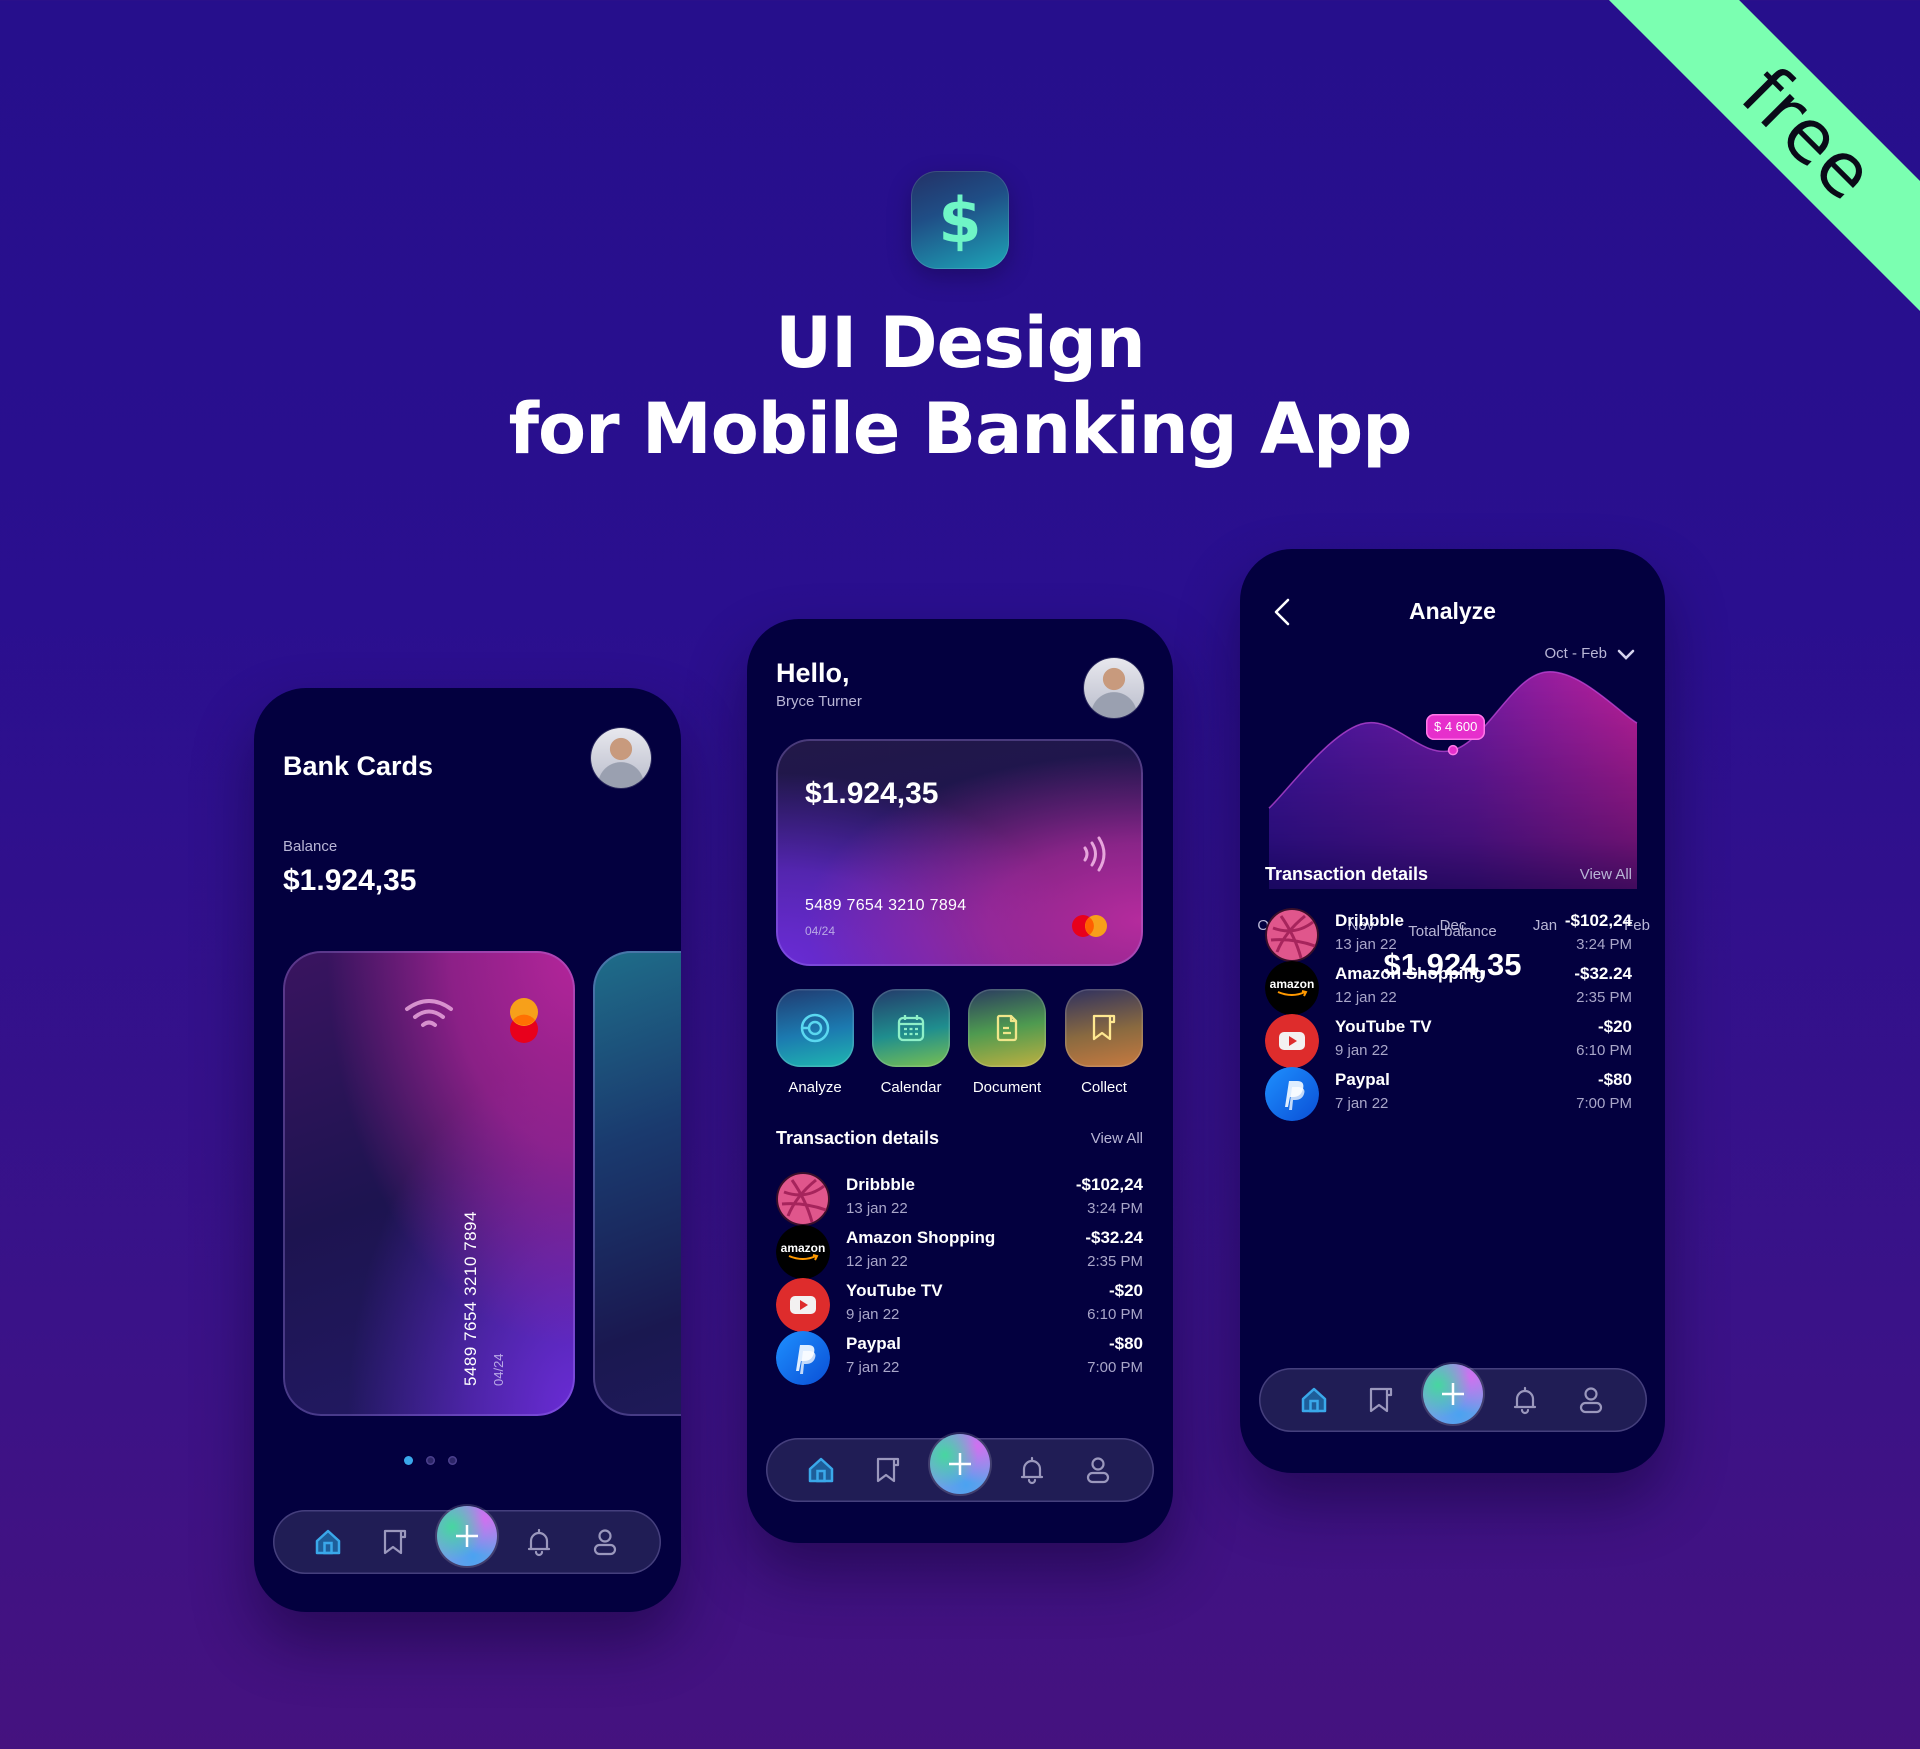 The image size is (1920, 1749). I want to click on paypal-logo-icon, so click(803, 1358).